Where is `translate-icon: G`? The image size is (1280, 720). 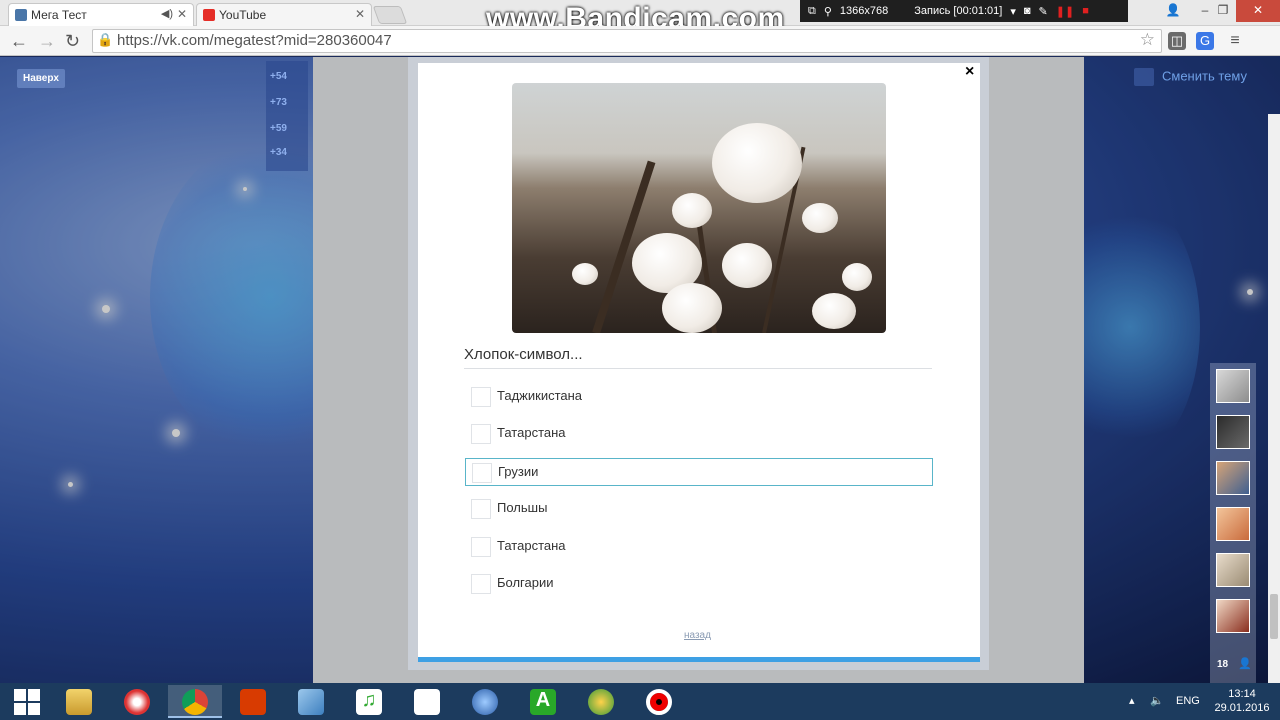 translate-icon: G is located at coordinates (1205, 41).